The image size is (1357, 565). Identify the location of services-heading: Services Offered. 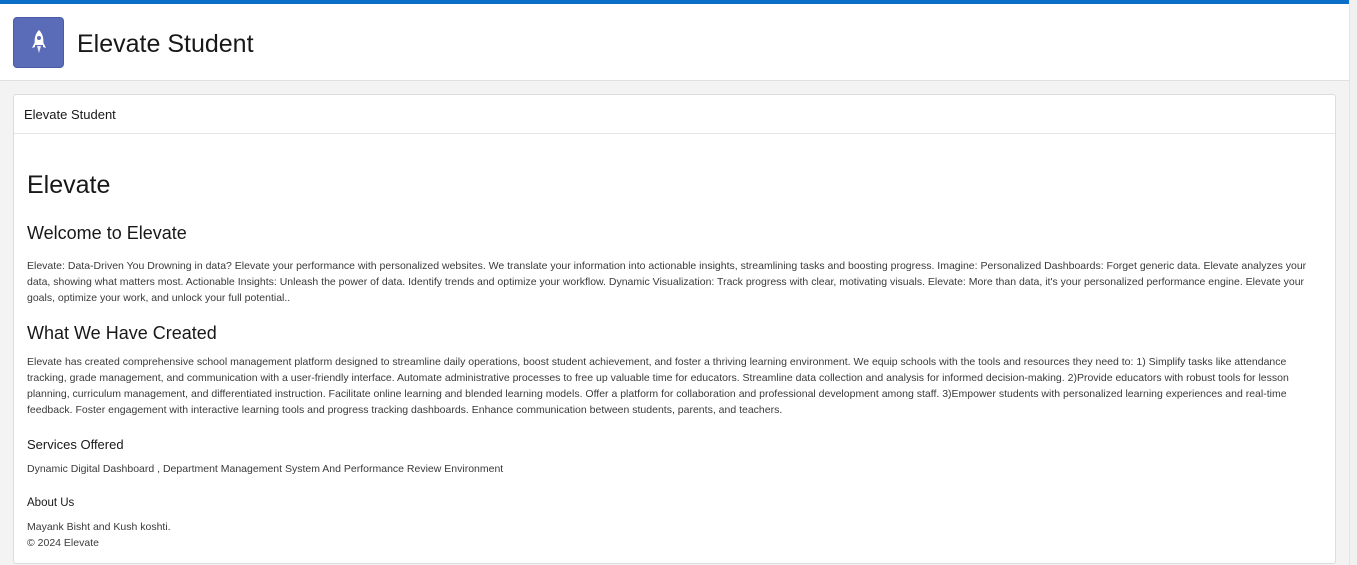
(75, 444).